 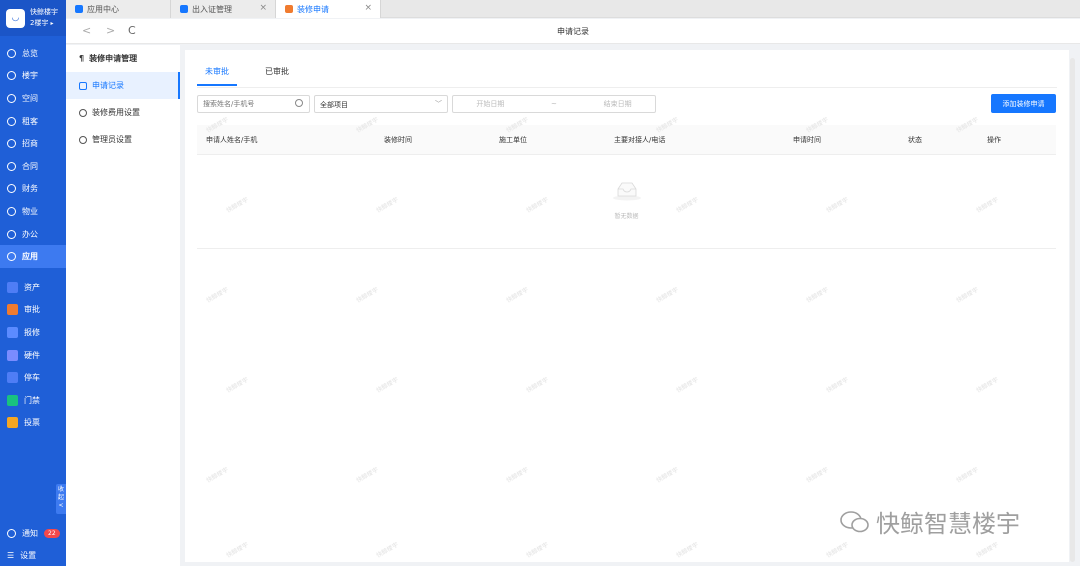 What do you see at coordinates (83, 112) in the screenshot?
I see `fee-icon` at bounding box center [83, 112].